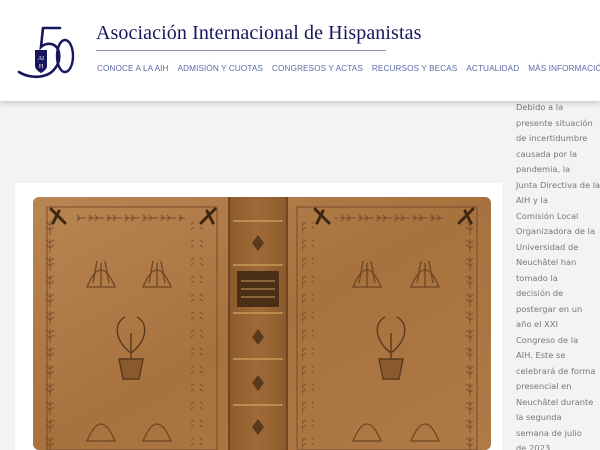 The width and height of the screenshot is (600, 450). Describe the element at coordinates (220, 68) in the screenshot. I see `nav-item-admision: ADMISIÓN Y CUOTAS` at that location.